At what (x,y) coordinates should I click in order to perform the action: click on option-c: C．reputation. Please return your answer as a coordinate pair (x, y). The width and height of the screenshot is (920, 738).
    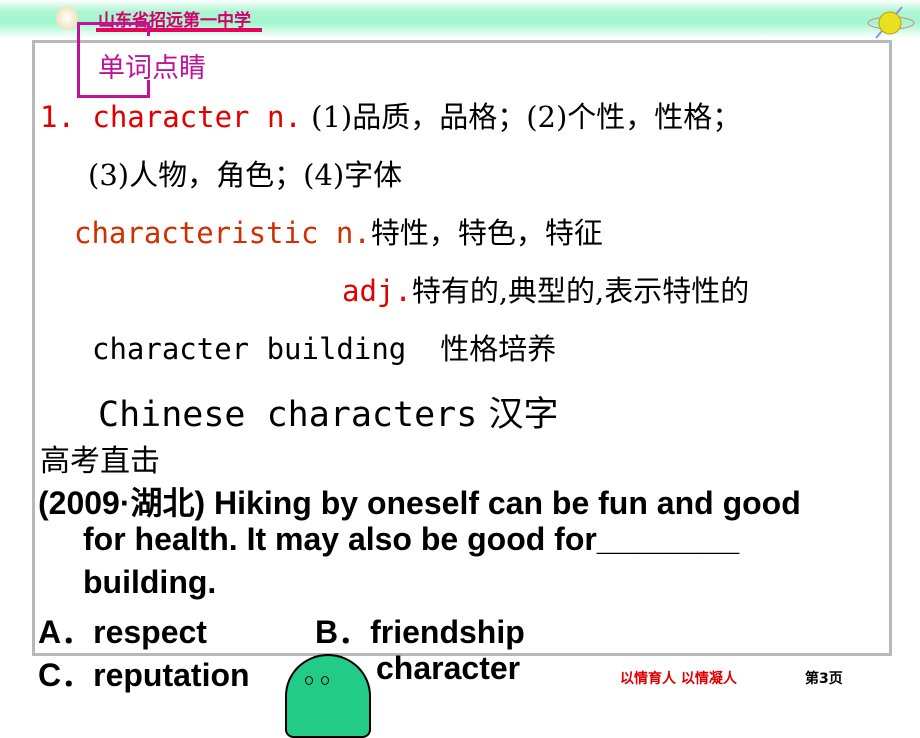
    Looking at the image, I should click on (144, 673).